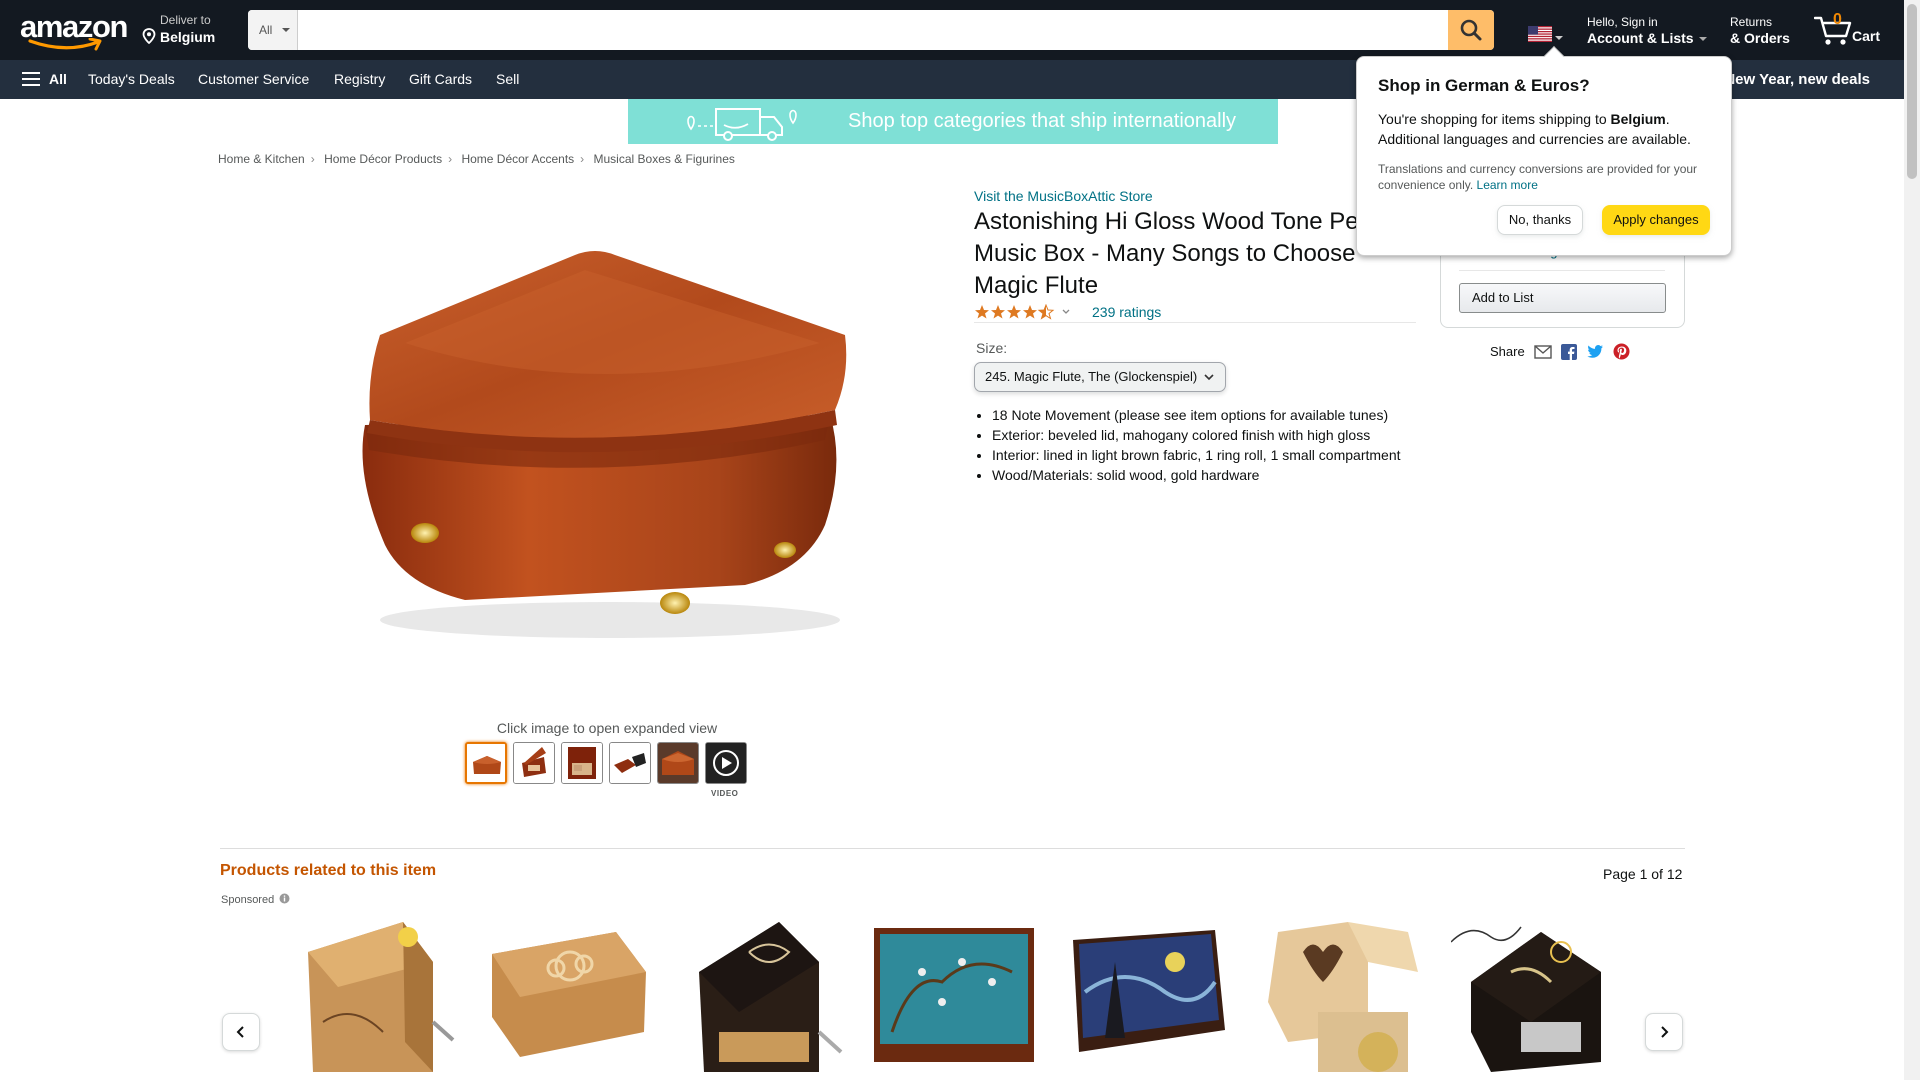 The width and height of the screenshot is (1920, 1080). Describe the element at coordinates (1837, 19) in the screenshot. I see `cart-count: 0` at that location.